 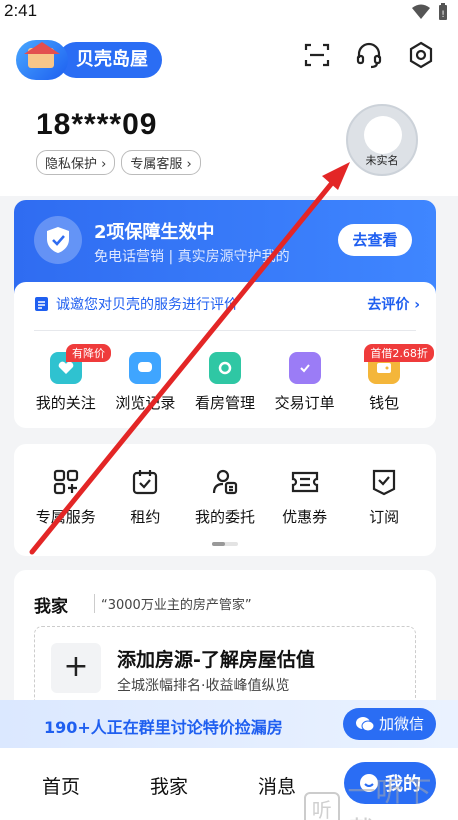 I want to click on clipboard-icon, so click(x=304, y=368).